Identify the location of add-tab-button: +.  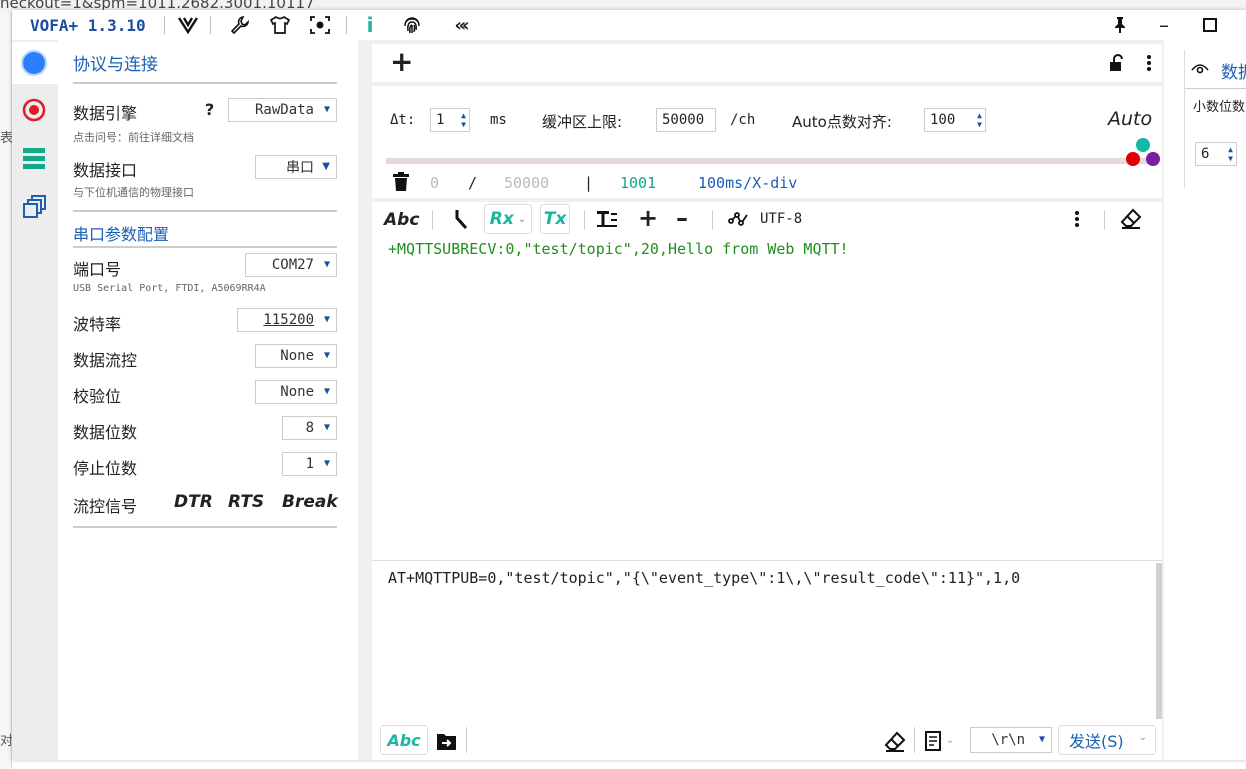
(401, 62).